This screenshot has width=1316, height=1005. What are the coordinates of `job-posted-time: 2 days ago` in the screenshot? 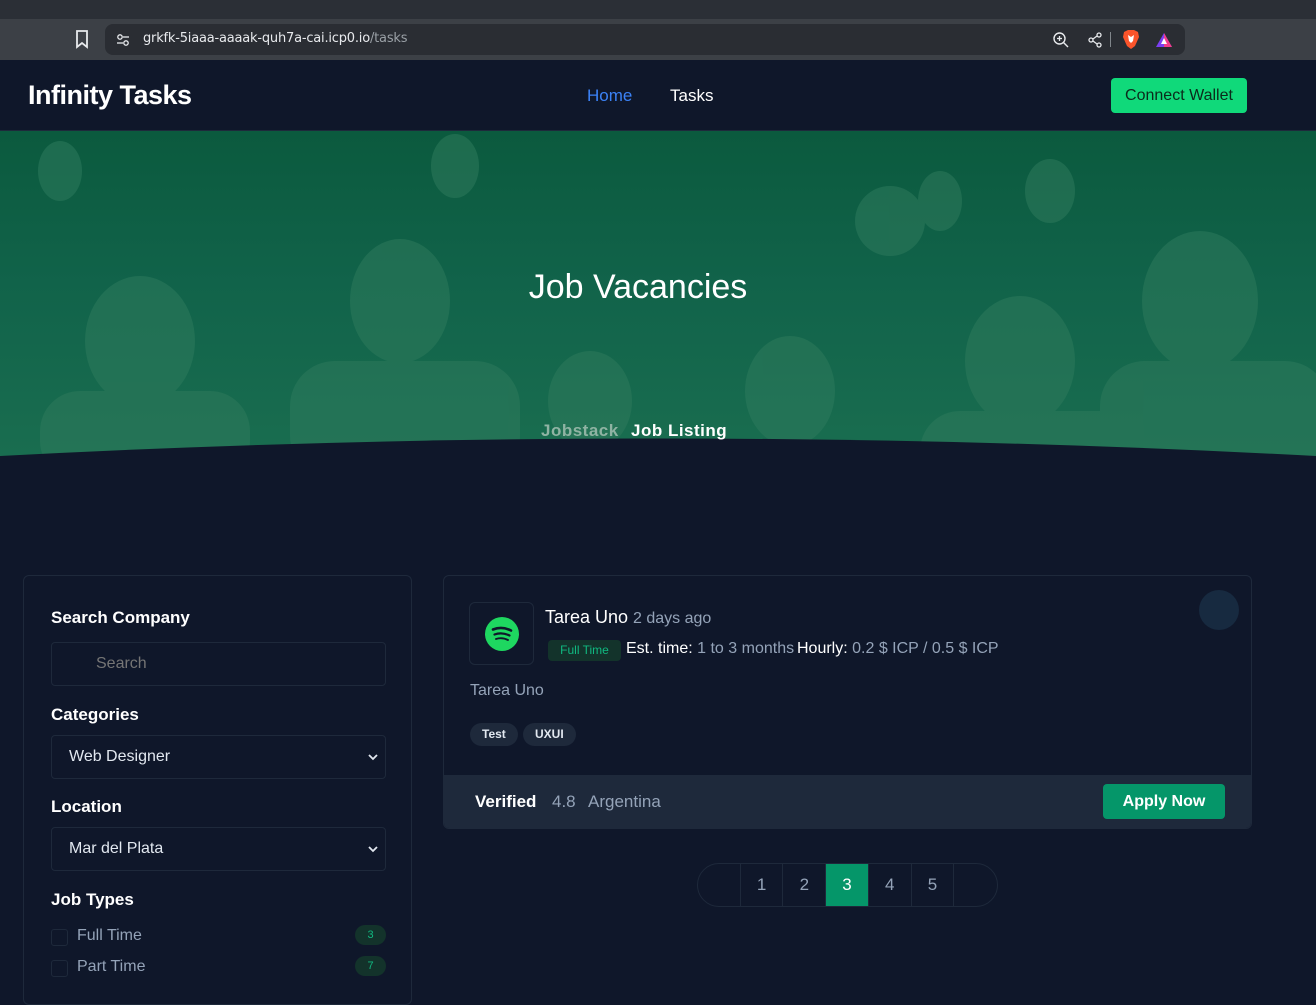 It's located at (672, 618).